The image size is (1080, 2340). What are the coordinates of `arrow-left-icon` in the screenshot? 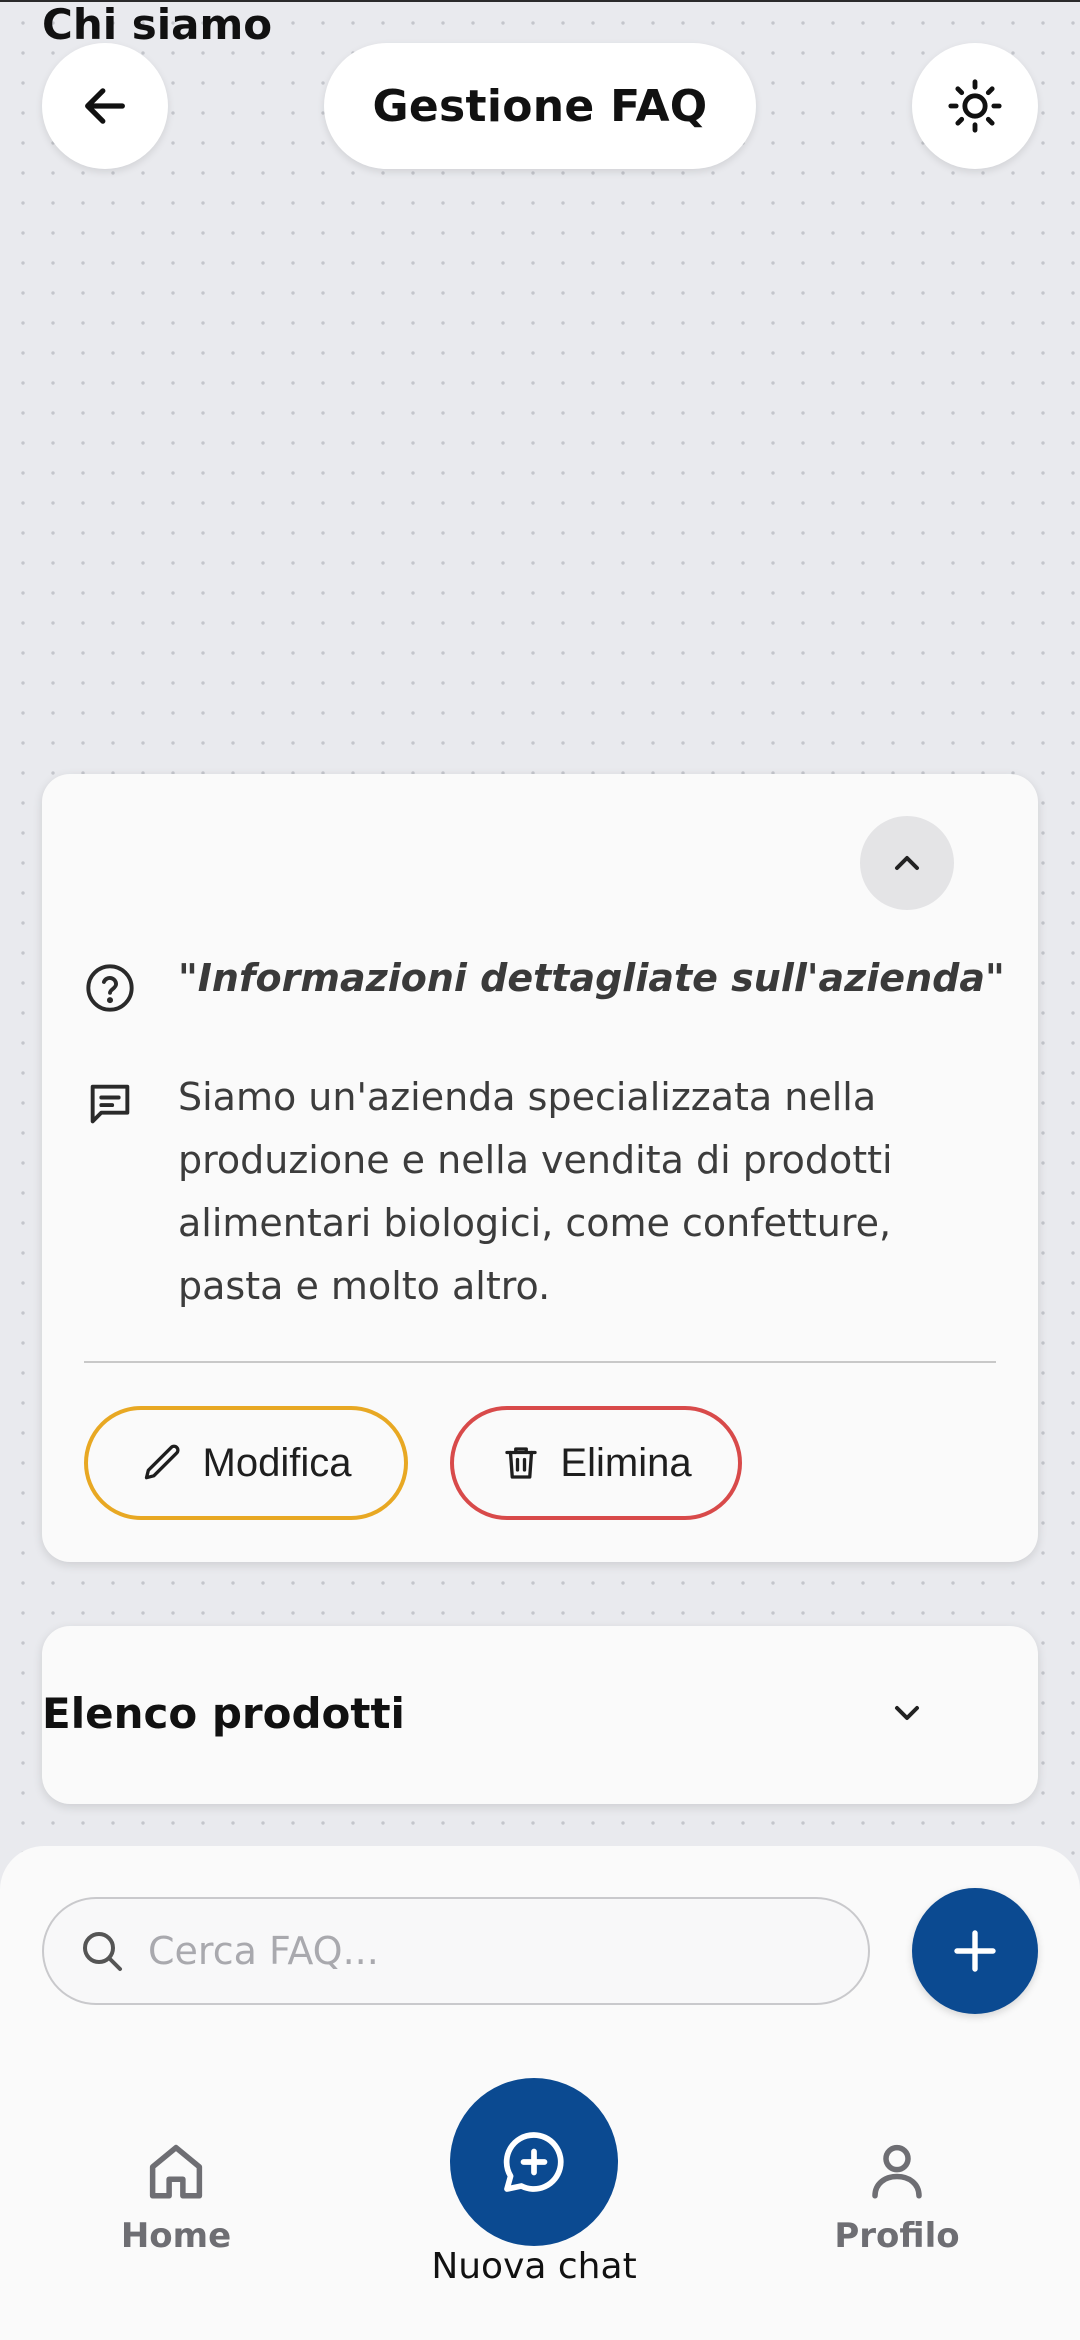 It's located at (105, 106).